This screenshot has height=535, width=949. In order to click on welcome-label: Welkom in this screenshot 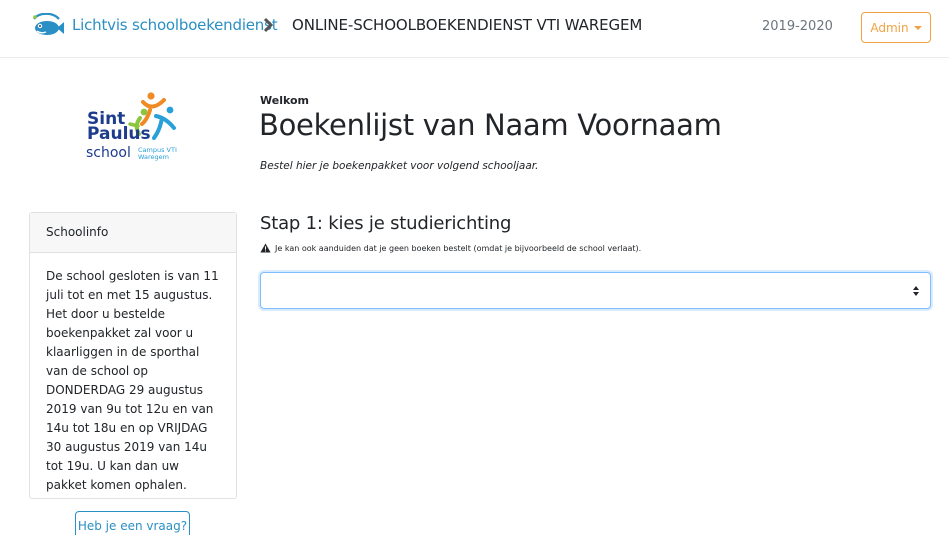, I will do `click(285, 100)`.